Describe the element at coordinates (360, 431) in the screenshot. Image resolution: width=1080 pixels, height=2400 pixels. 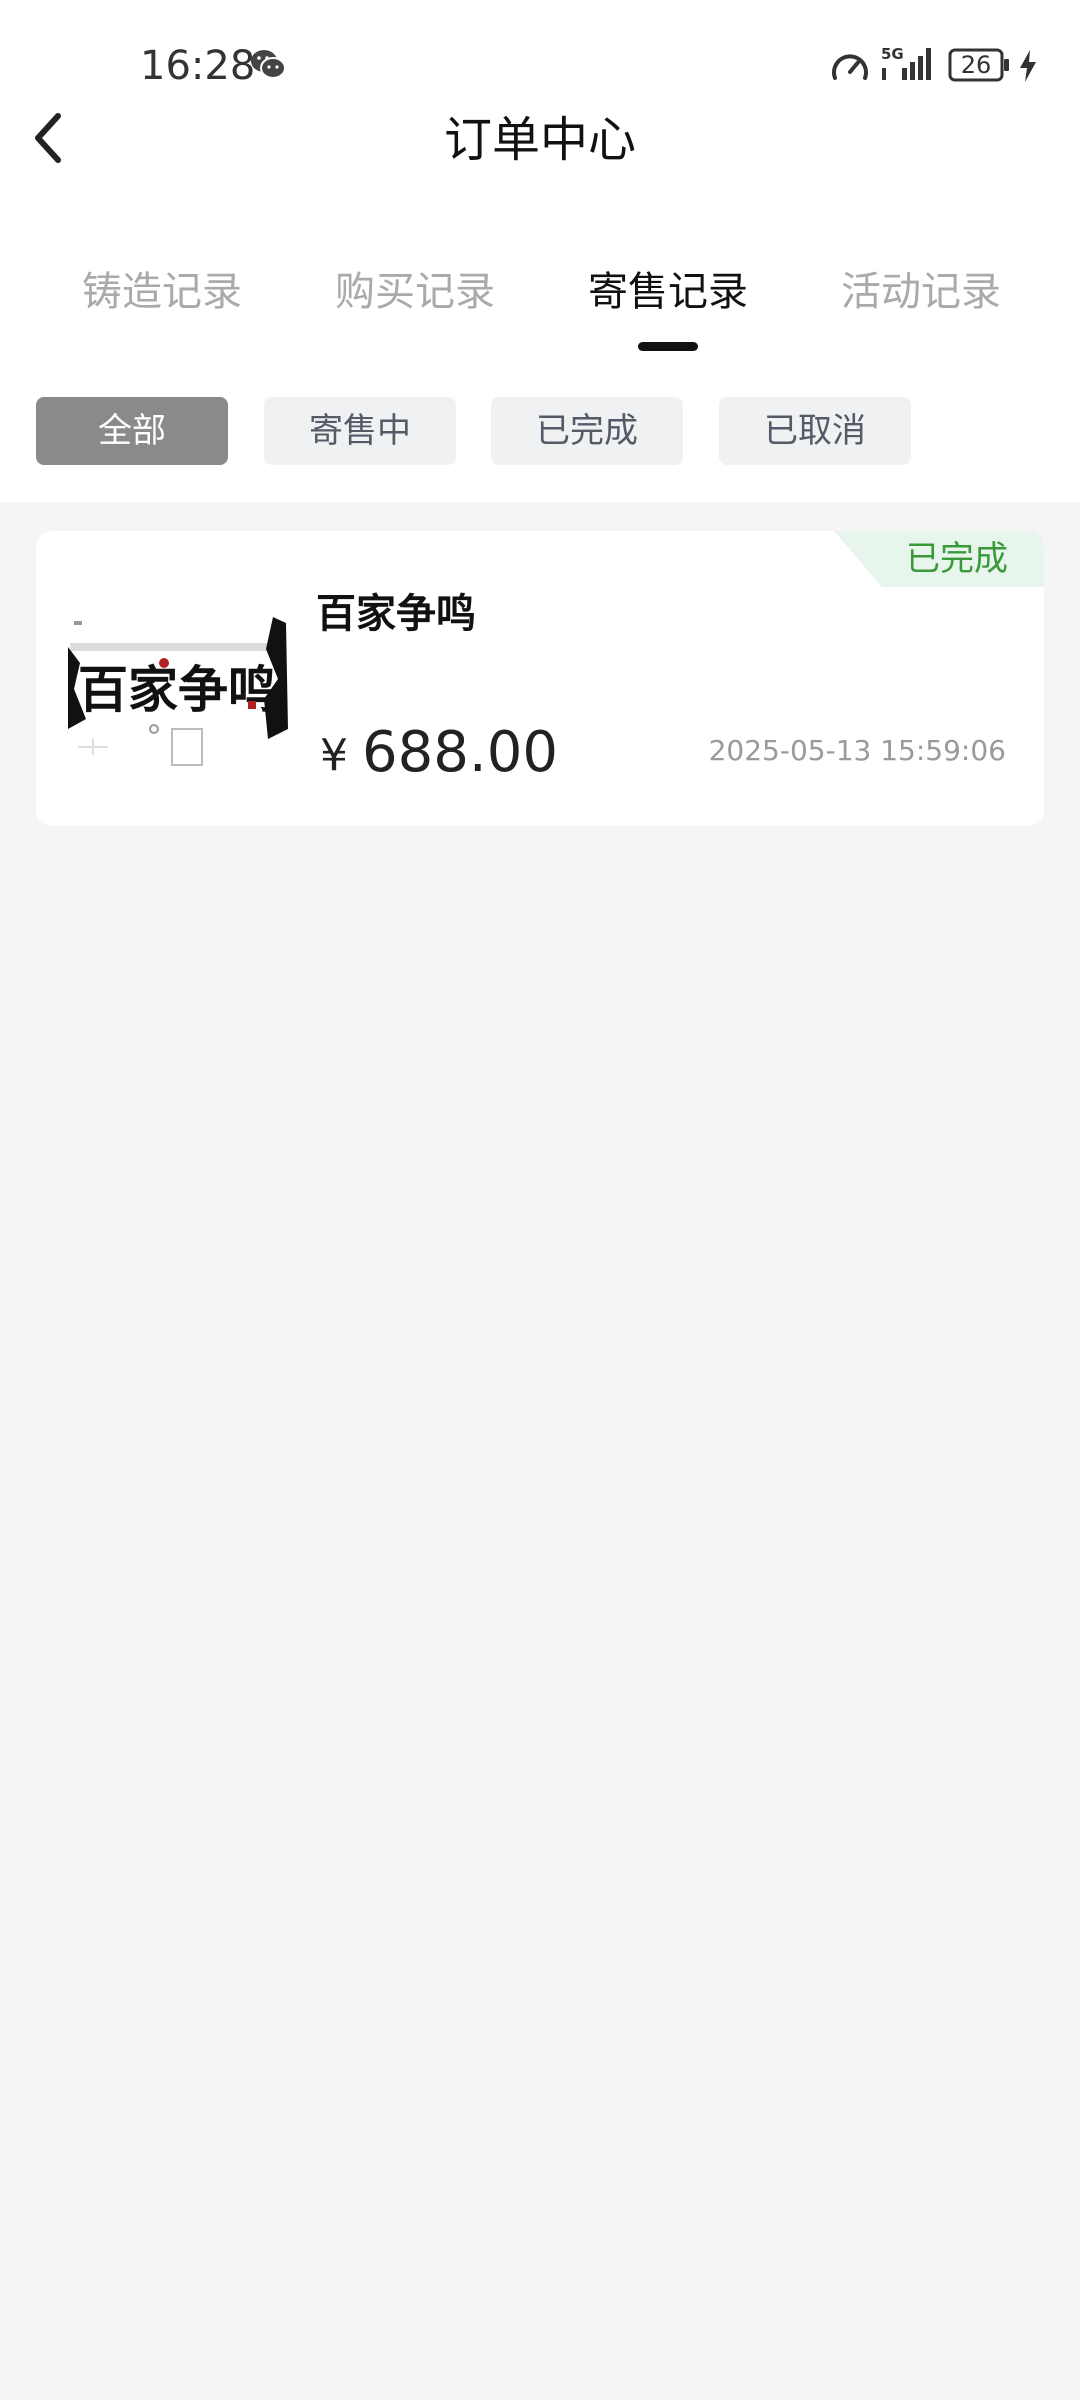
I see `filter-consigning-chip: 寄售中` at that location.